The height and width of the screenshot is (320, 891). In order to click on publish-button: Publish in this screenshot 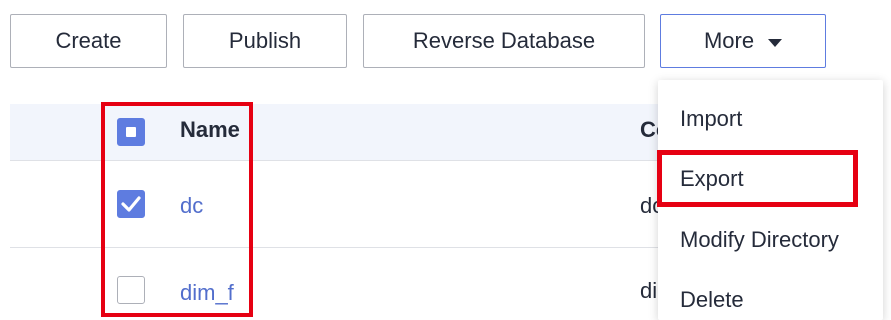, I will do `click(265, 41)`.